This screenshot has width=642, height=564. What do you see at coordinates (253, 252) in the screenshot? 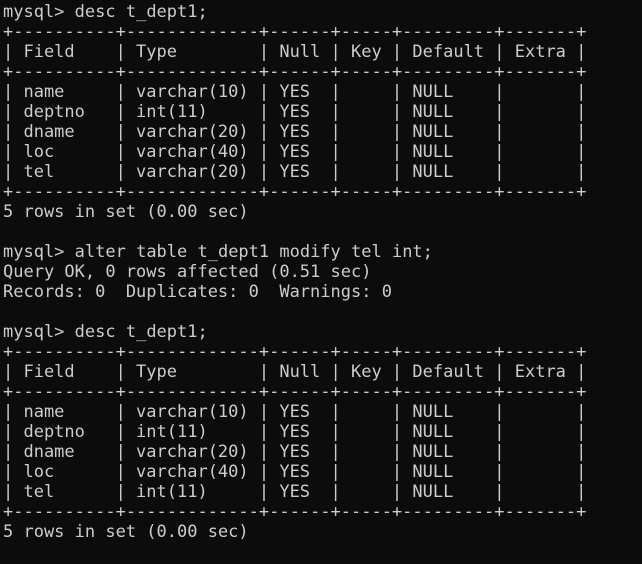
I see `command-text: alter table t_dept1 modify tel int;` at bounding box center [253, 252].